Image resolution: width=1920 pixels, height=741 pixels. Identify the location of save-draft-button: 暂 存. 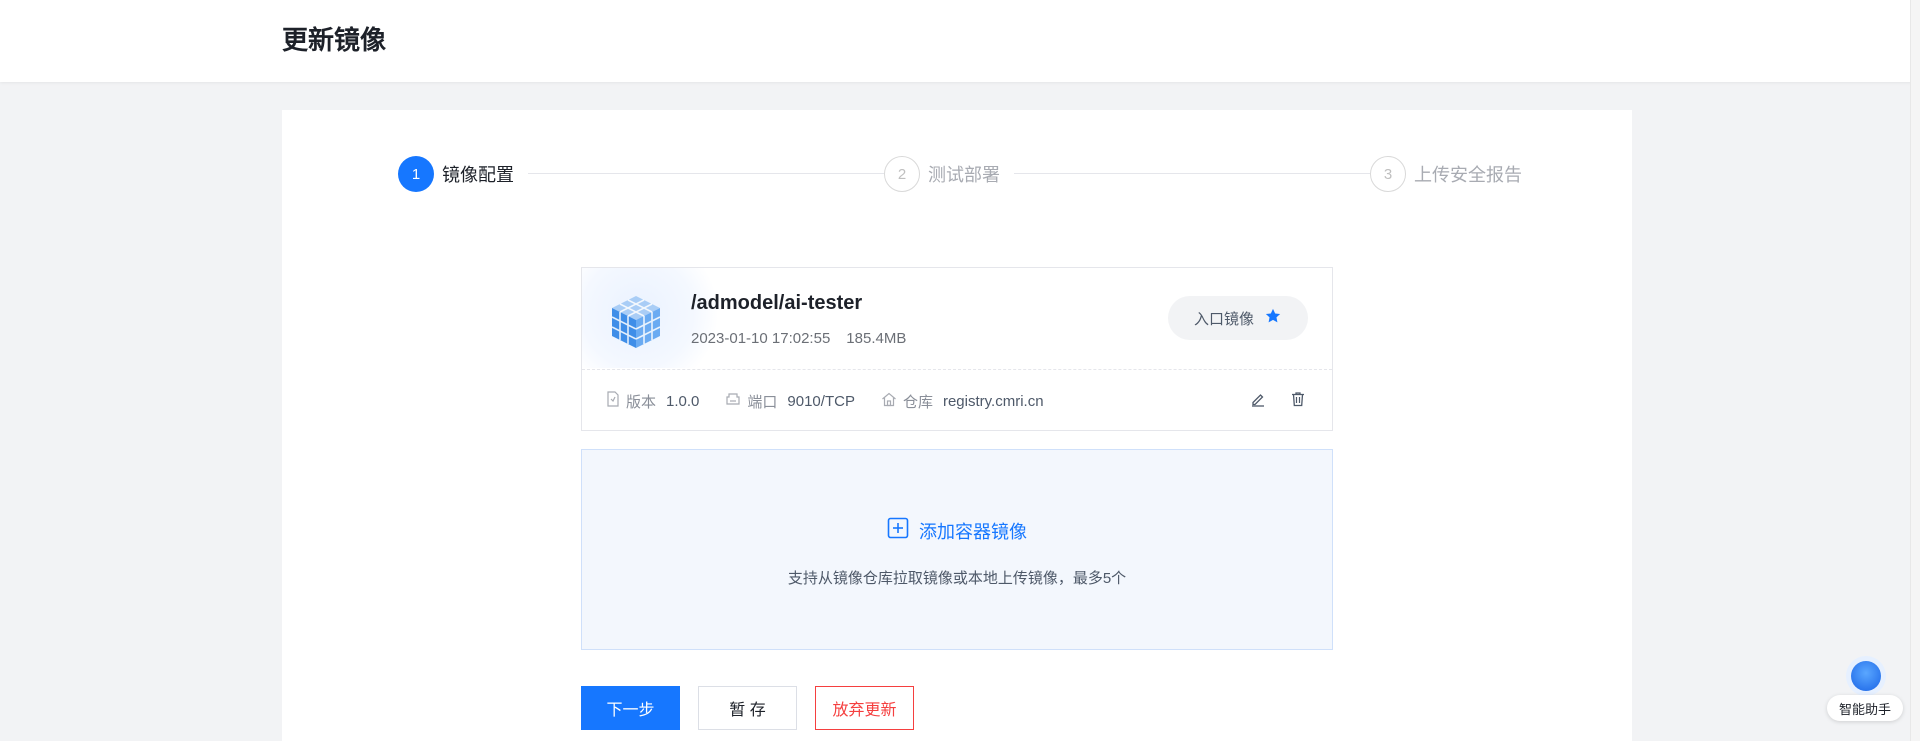
(747, 708).